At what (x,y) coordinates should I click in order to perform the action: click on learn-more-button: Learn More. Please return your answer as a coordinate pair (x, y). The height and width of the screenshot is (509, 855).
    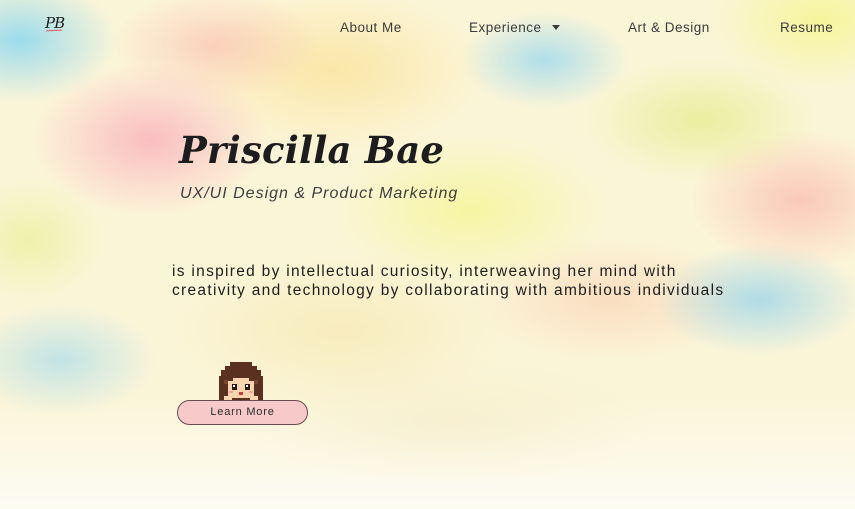
    Looking at the image, I should click on (242, 412).